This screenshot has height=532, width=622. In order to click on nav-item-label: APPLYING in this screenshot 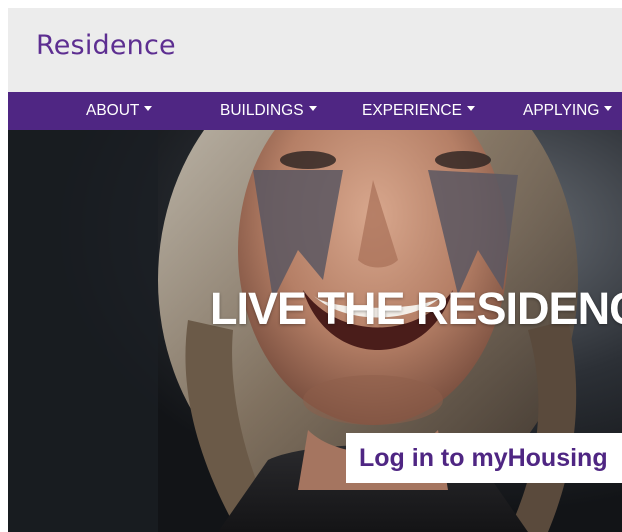, I will do `click(561, 110)`.